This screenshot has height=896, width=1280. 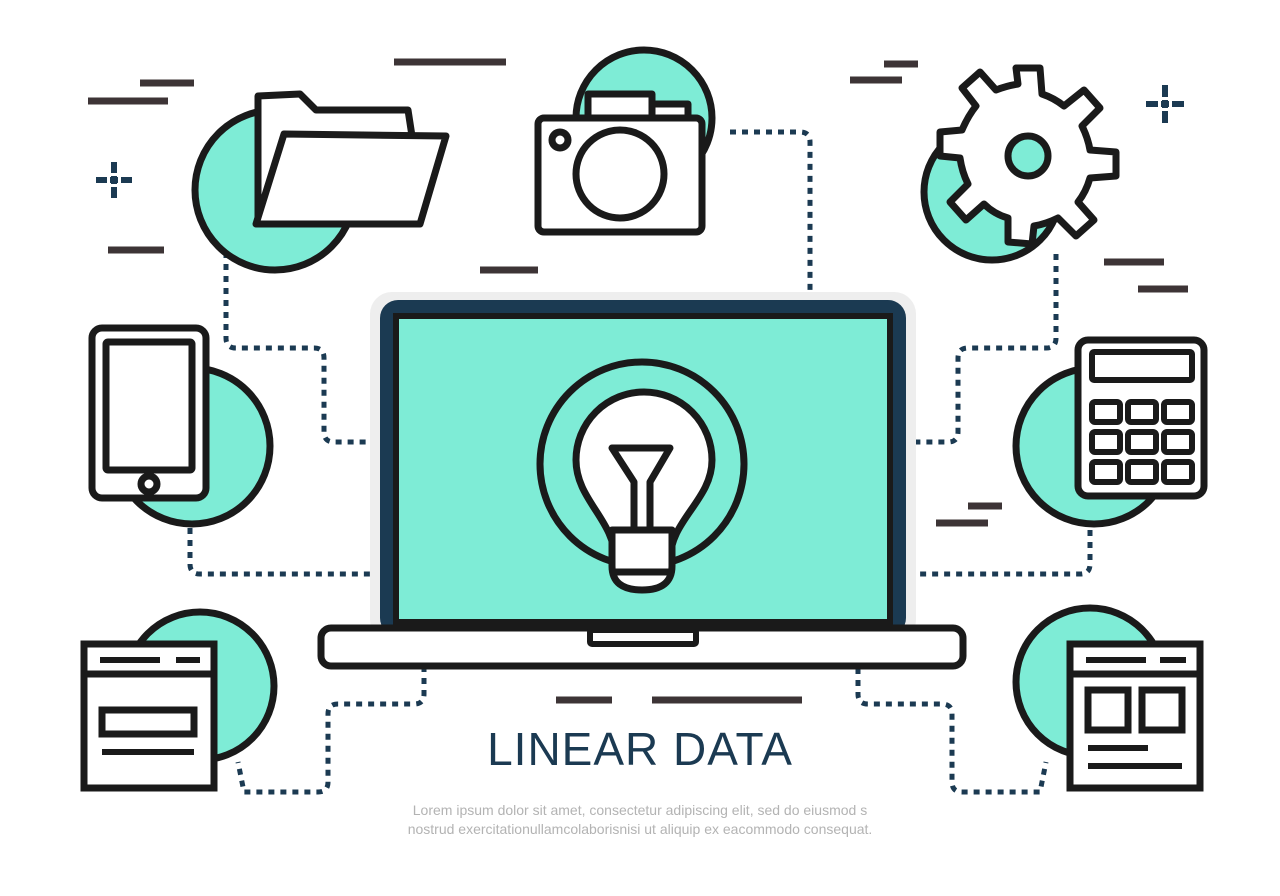 I want to click on camera-icon, so click(x=620, y=163).